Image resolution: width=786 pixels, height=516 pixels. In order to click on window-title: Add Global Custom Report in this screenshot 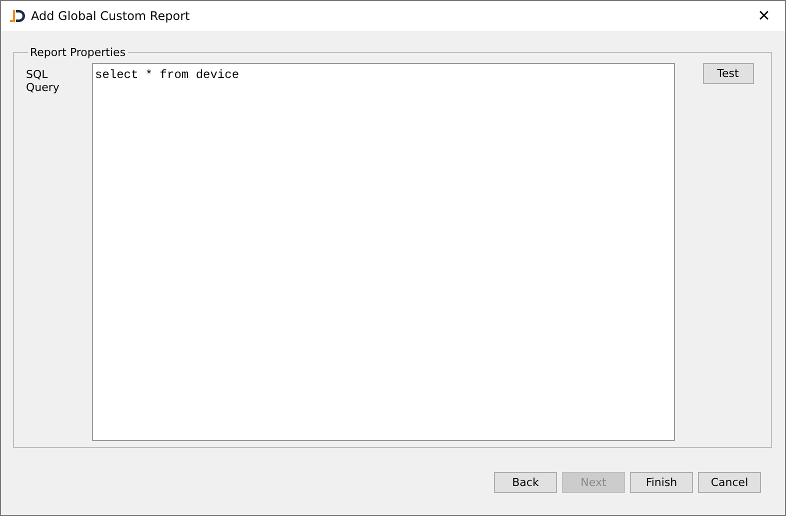, I will do `click(111, 16)`.